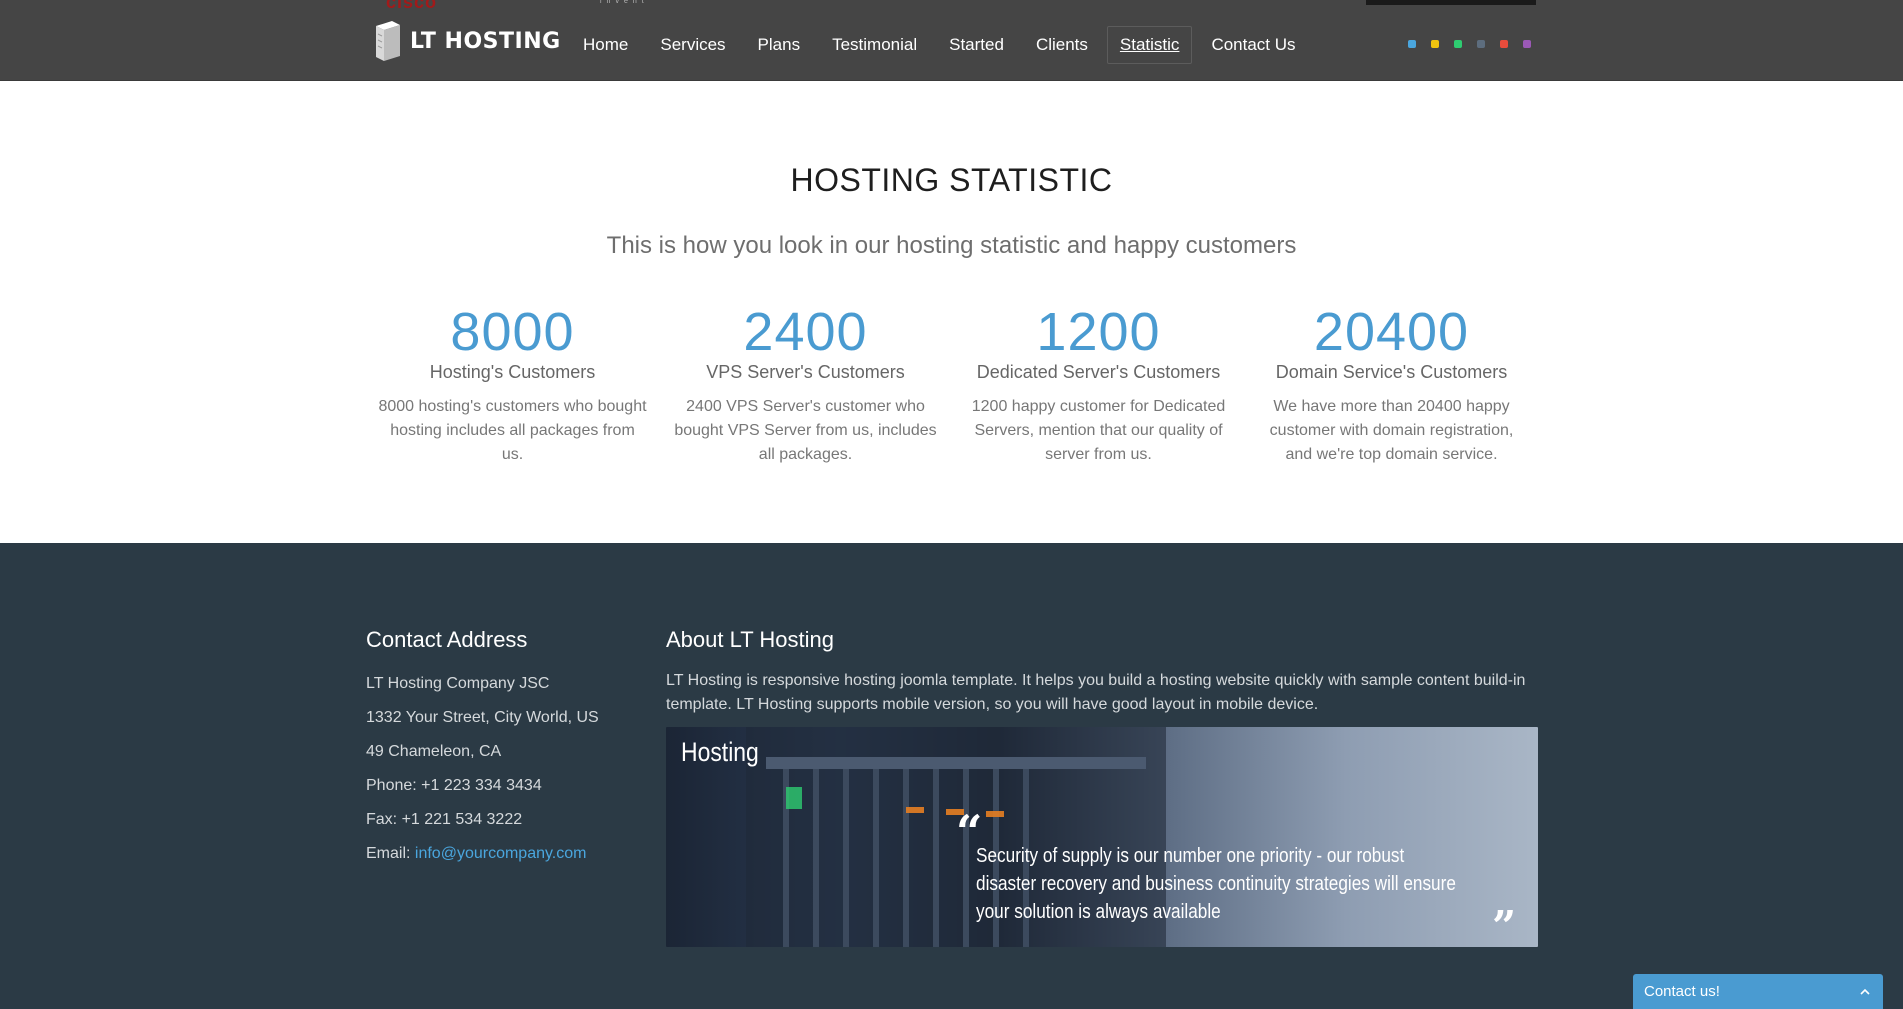  I want to click on theme-swatch-yellow, so click(1435, 44).